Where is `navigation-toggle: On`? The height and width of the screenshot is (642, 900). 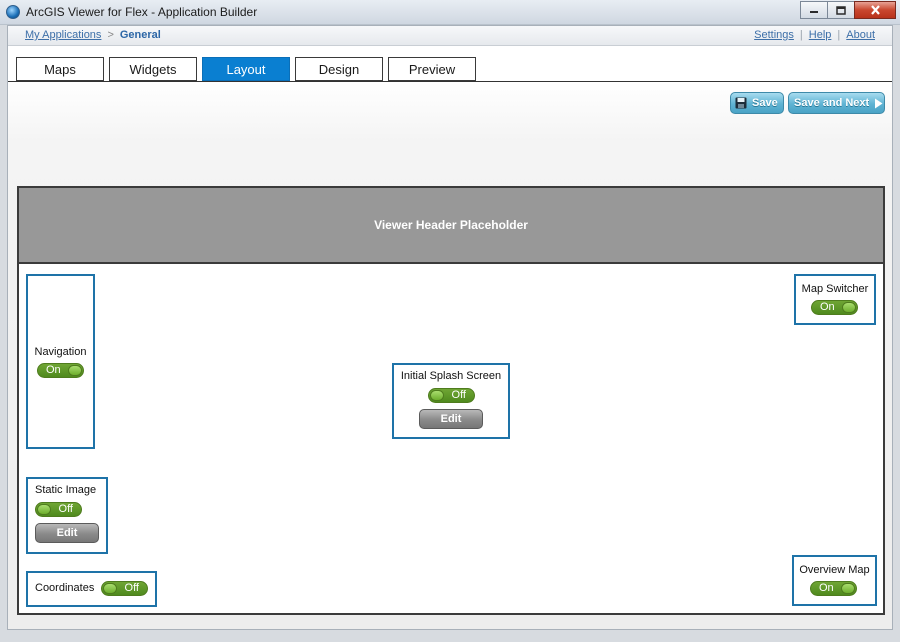 navigation-toggle: On is located at coordinates (60, 370).